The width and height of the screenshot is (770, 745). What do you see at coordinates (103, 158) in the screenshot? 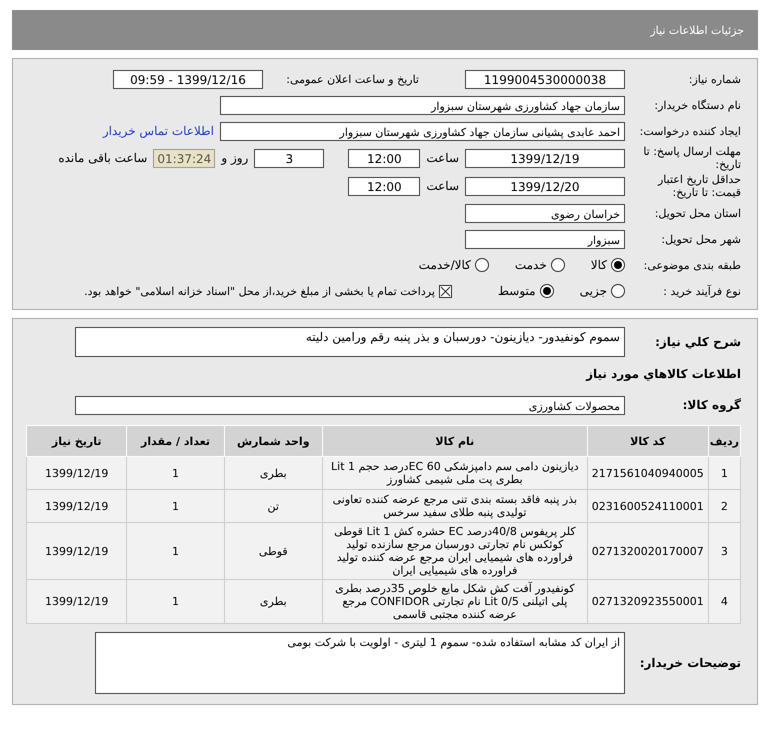
I see `remaining-label: ساعت باقی مانده` at bounding box center [103, 158].